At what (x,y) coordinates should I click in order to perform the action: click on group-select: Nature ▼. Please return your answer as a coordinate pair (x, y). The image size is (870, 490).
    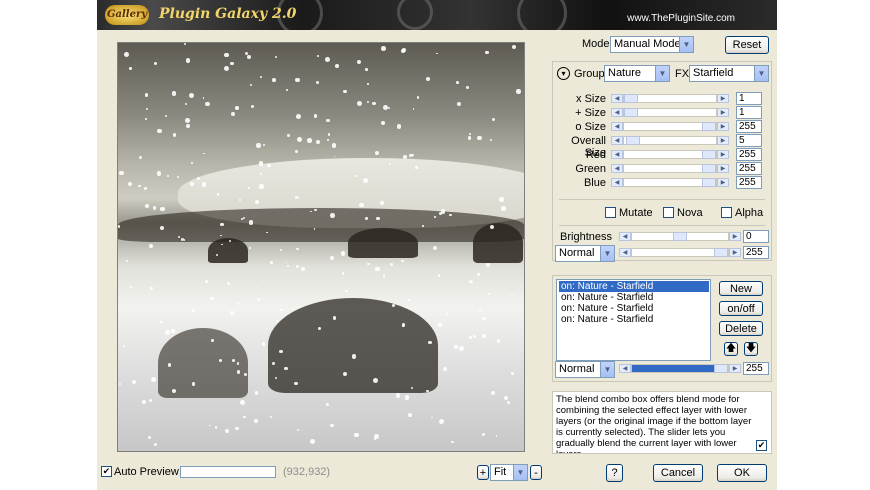
    Looking at the image, I should click on (637, 73).